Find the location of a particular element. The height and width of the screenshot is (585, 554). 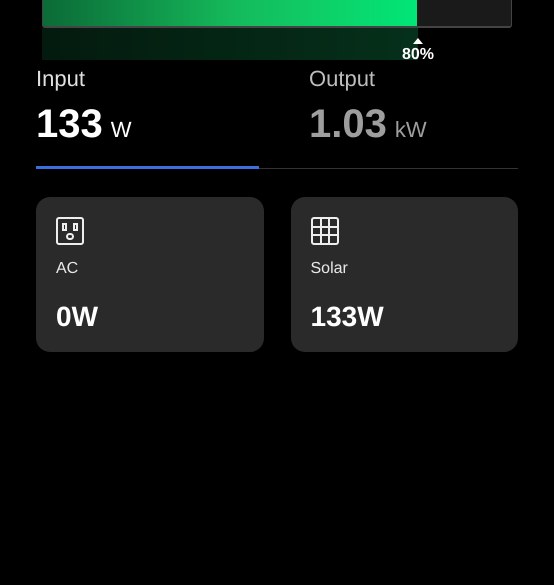

pointer-icon is located at coordinates (418, 41).